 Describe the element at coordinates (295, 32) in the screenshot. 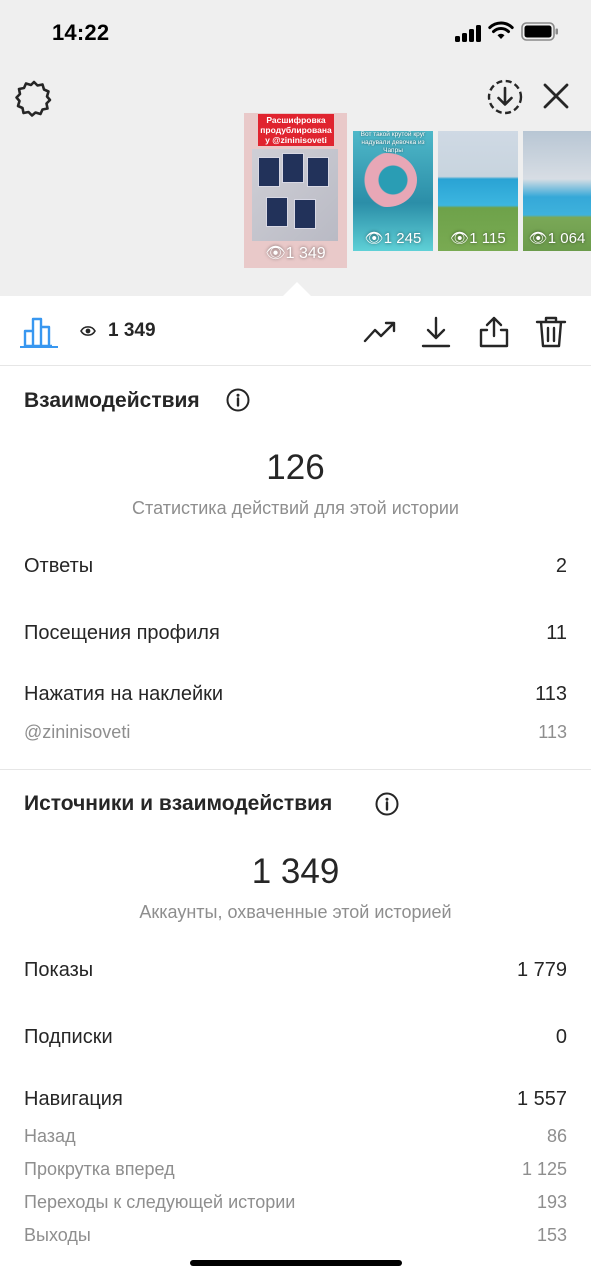

I see `status-bar: 14:22` at that location.